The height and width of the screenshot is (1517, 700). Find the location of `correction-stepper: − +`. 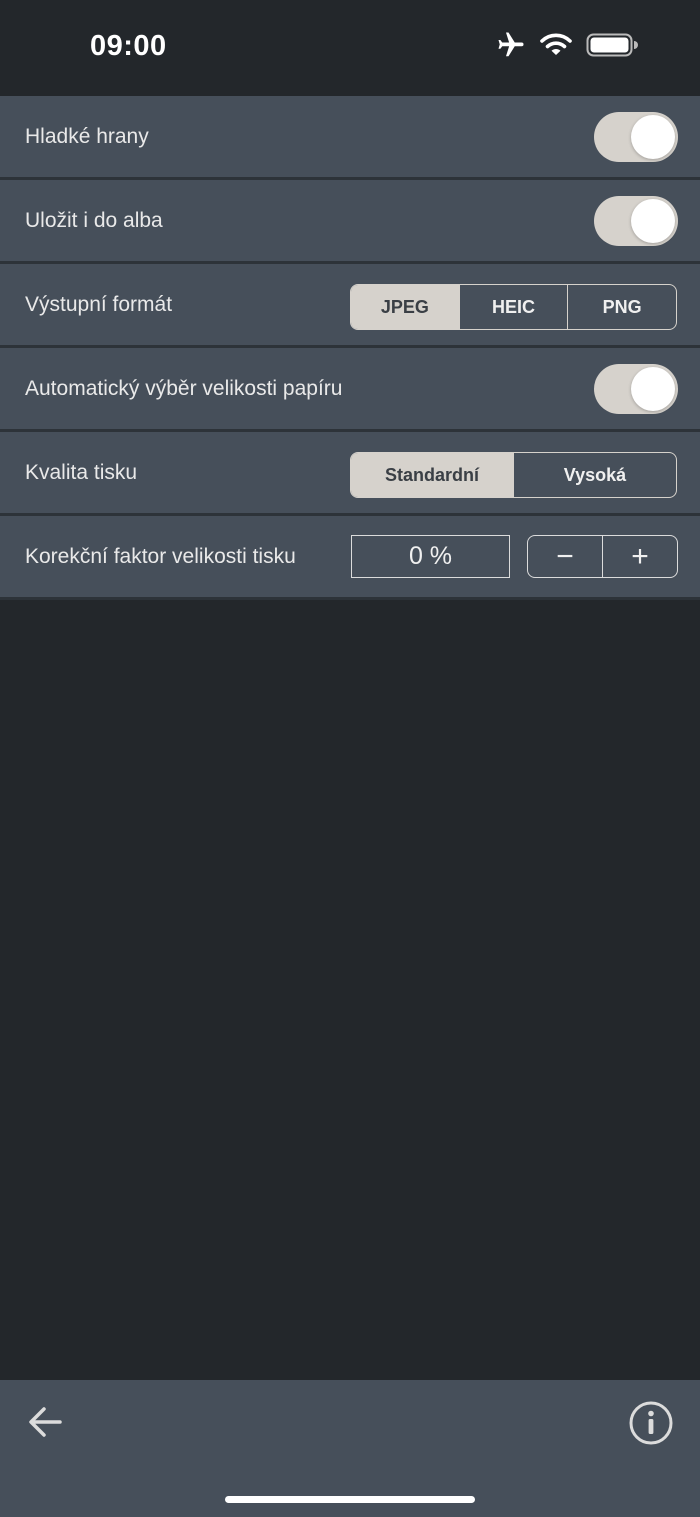

correction-stepper: − + is located at coordinates (602, 556).